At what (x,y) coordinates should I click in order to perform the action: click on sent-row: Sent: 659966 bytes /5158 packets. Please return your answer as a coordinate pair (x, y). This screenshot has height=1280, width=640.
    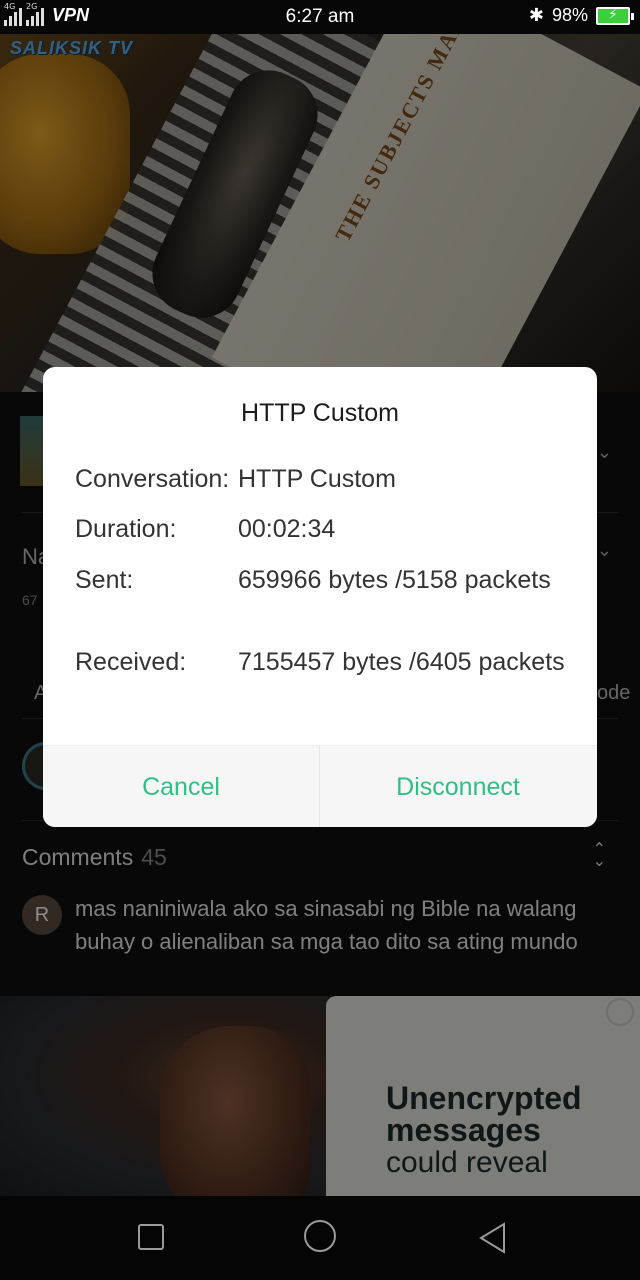
    Looking at the image, I should click on (325, 597).